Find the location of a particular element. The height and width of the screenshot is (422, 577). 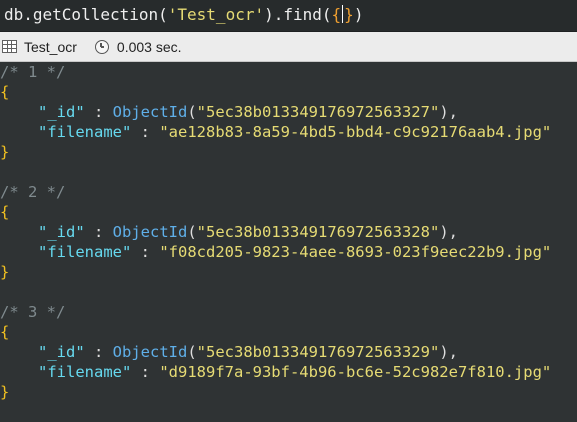

document-comment-line: /* 2 */ is located at coordinates (288, 192).